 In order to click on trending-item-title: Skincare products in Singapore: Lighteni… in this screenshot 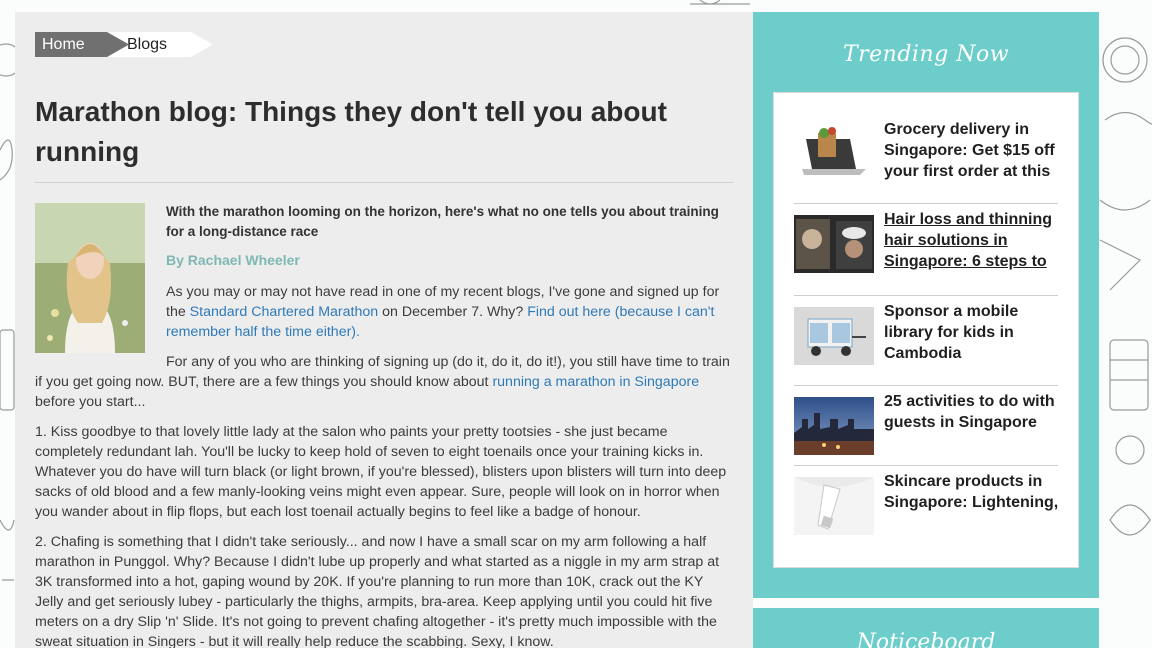, I will do `click(973, 492)`.